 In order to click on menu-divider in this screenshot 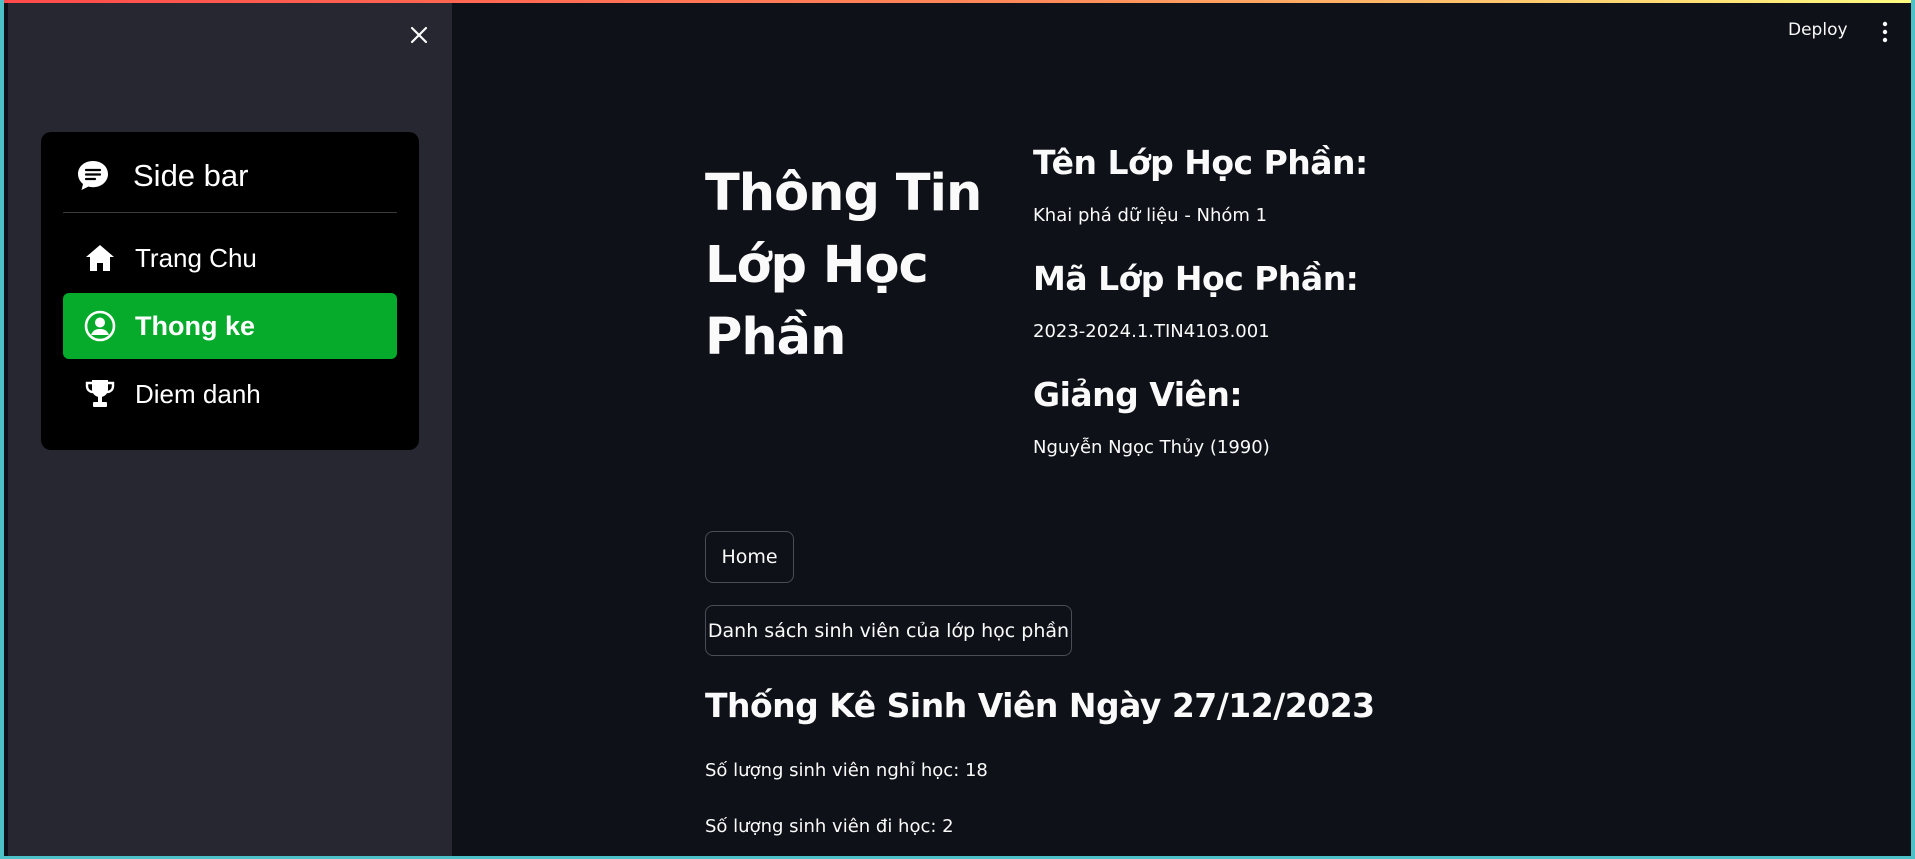, I will do `click(230, 212)`.